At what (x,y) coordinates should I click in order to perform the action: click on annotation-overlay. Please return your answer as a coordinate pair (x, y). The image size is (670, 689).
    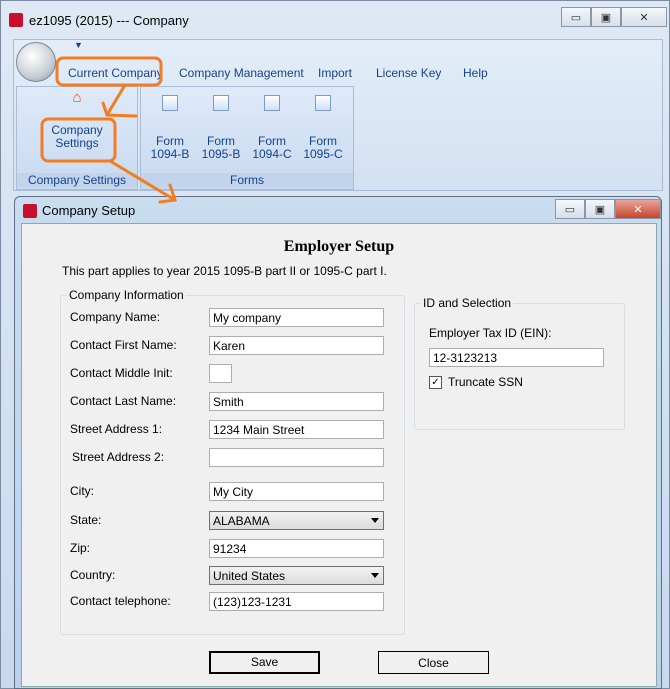
    Looking at the image, I should click on (108, 130).